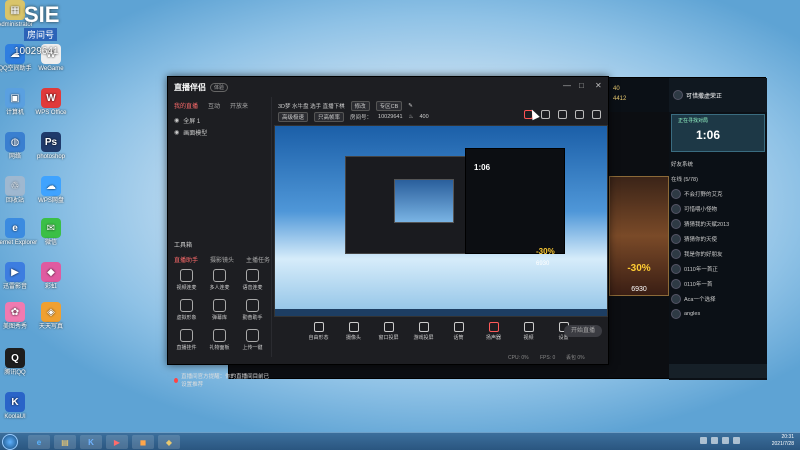 This screenshot has height=450, width=800. I want to click on currency-blue: 40, so click(616, 89).